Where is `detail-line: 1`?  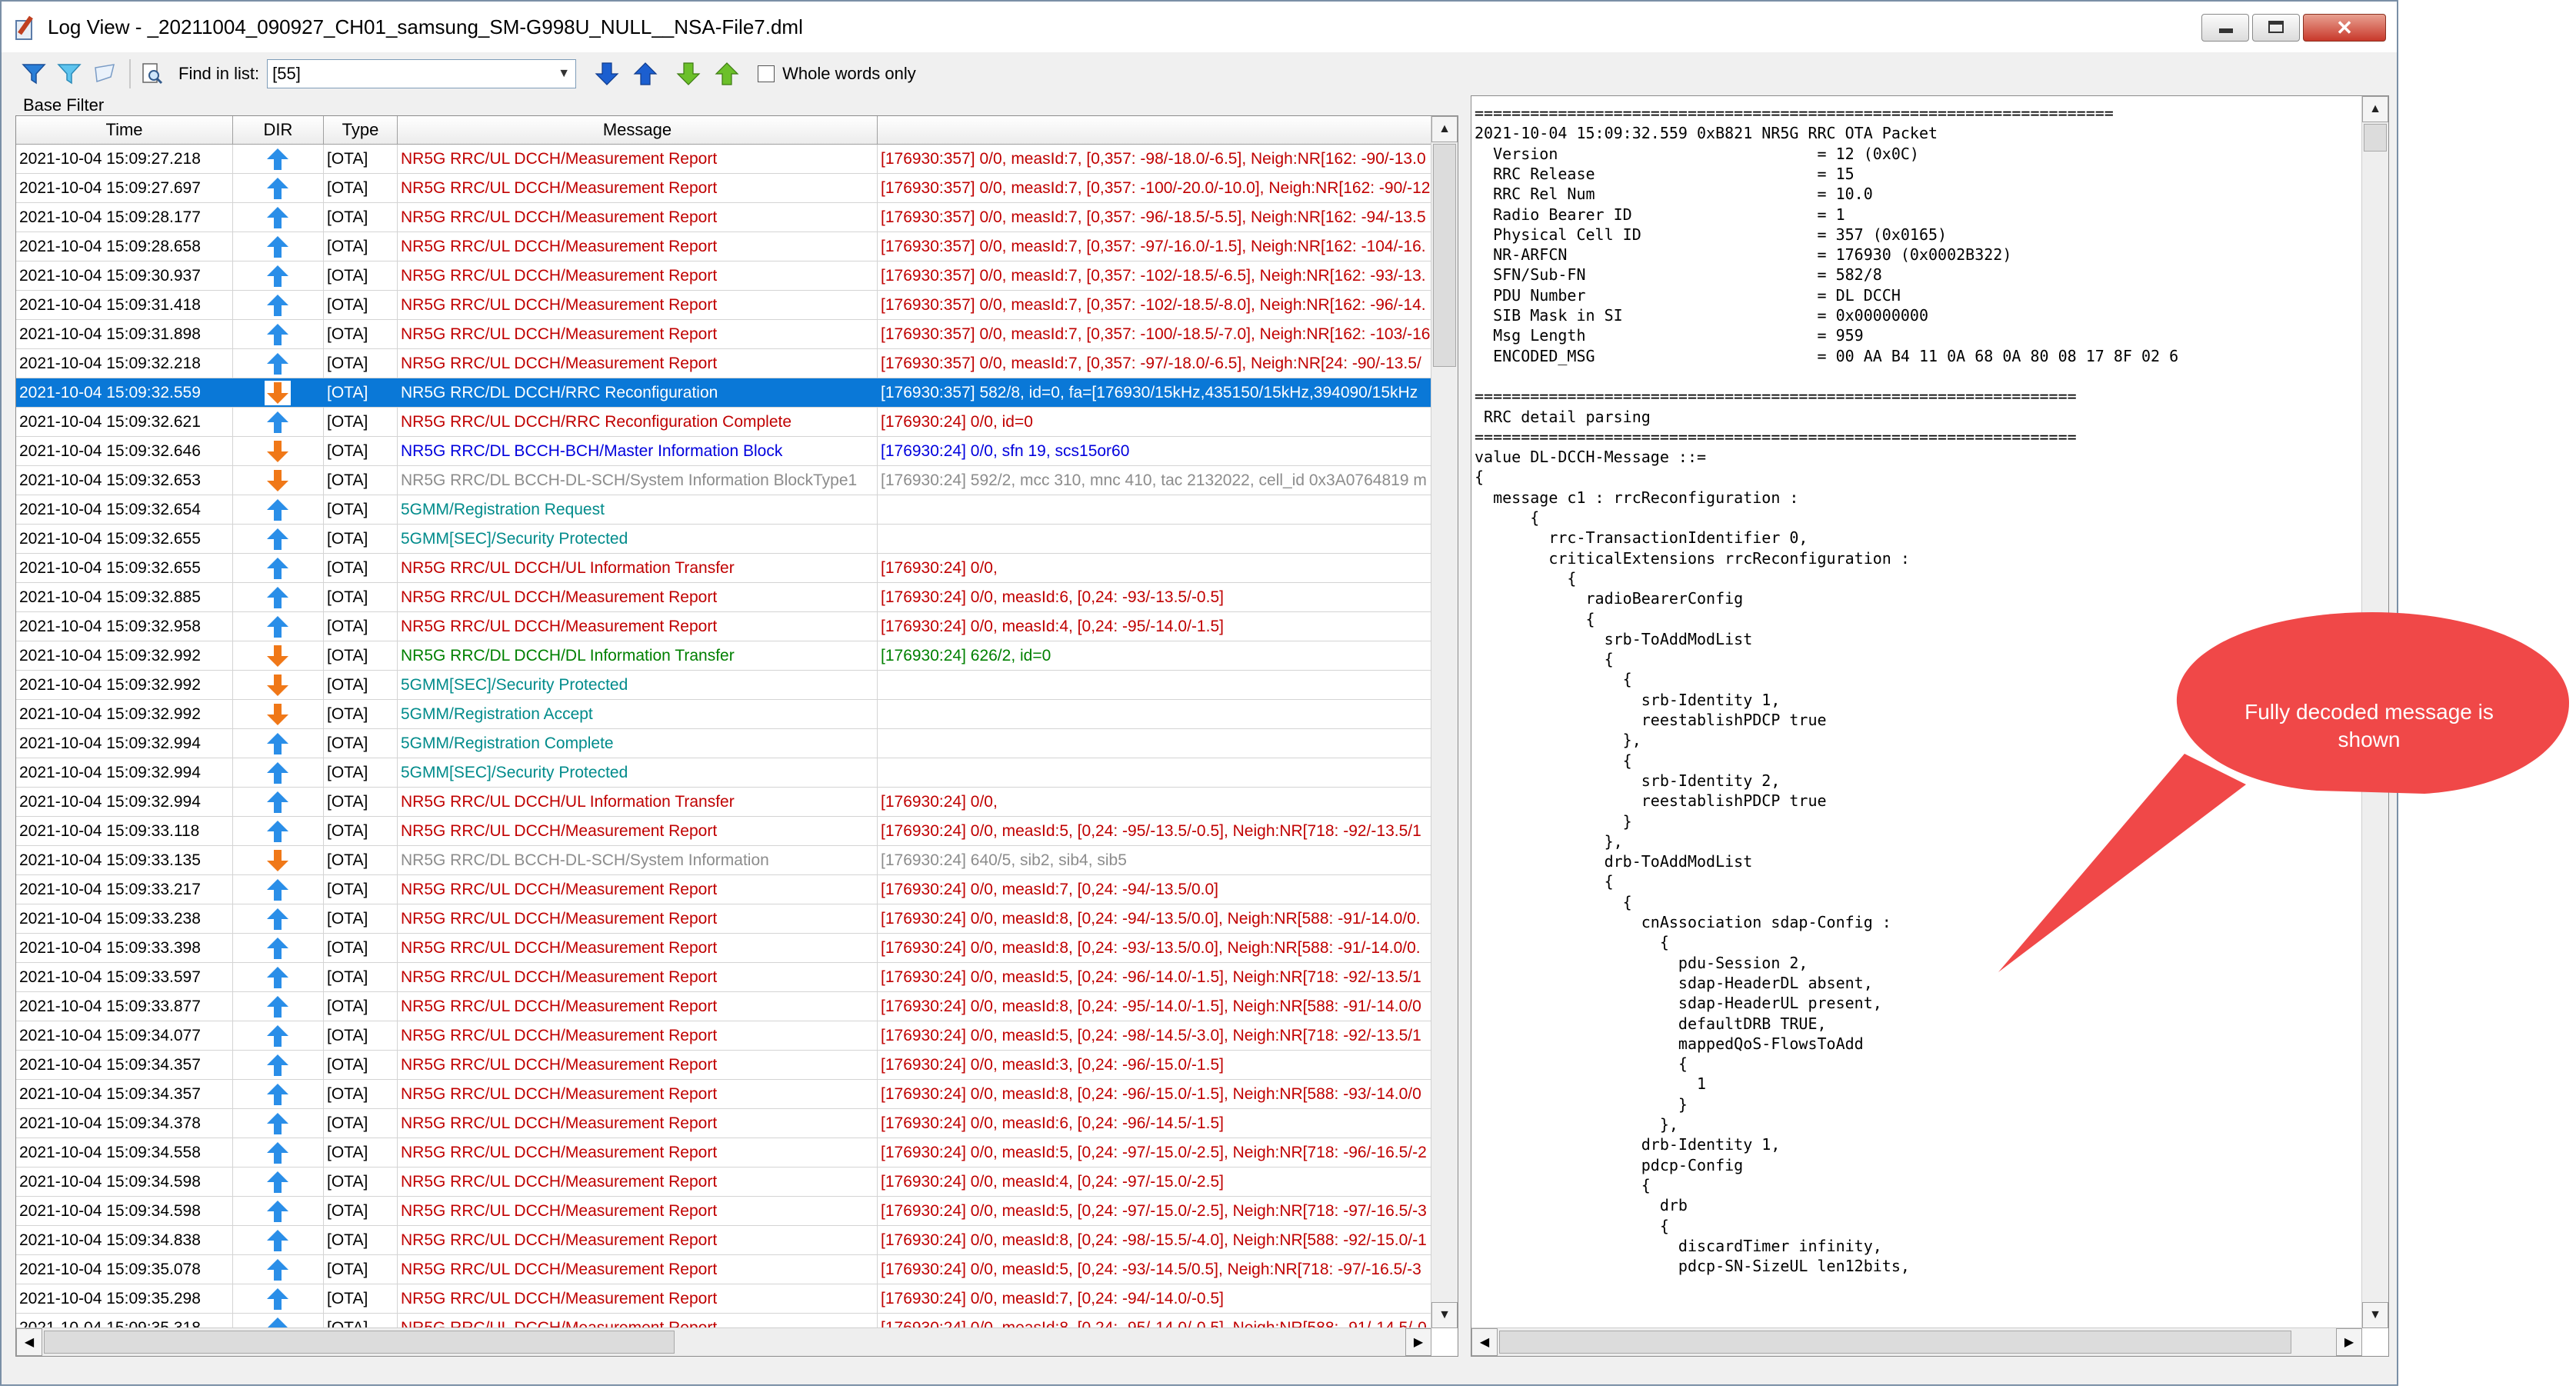
detail-line: 1 is located at coordinates (1591, 1084).